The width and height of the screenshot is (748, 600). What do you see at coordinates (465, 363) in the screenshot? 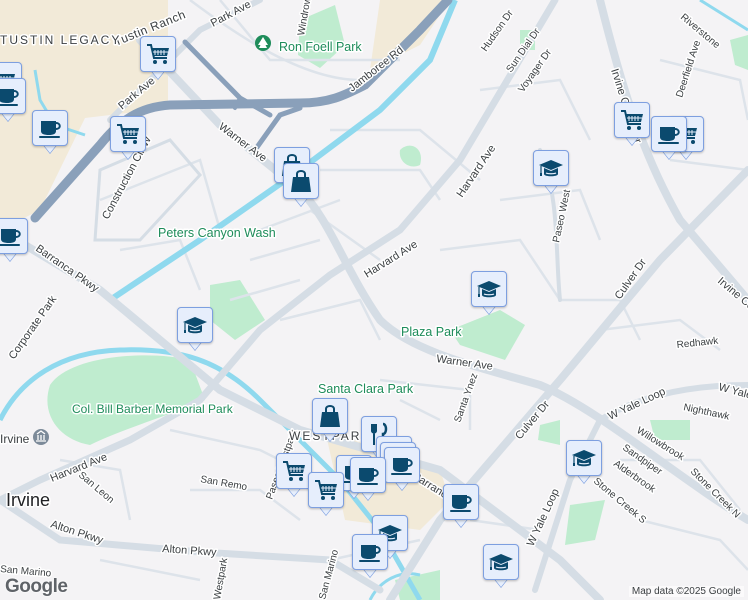
I see `label-warner-ave: Warner Ave` at bounding box center [465, 363].